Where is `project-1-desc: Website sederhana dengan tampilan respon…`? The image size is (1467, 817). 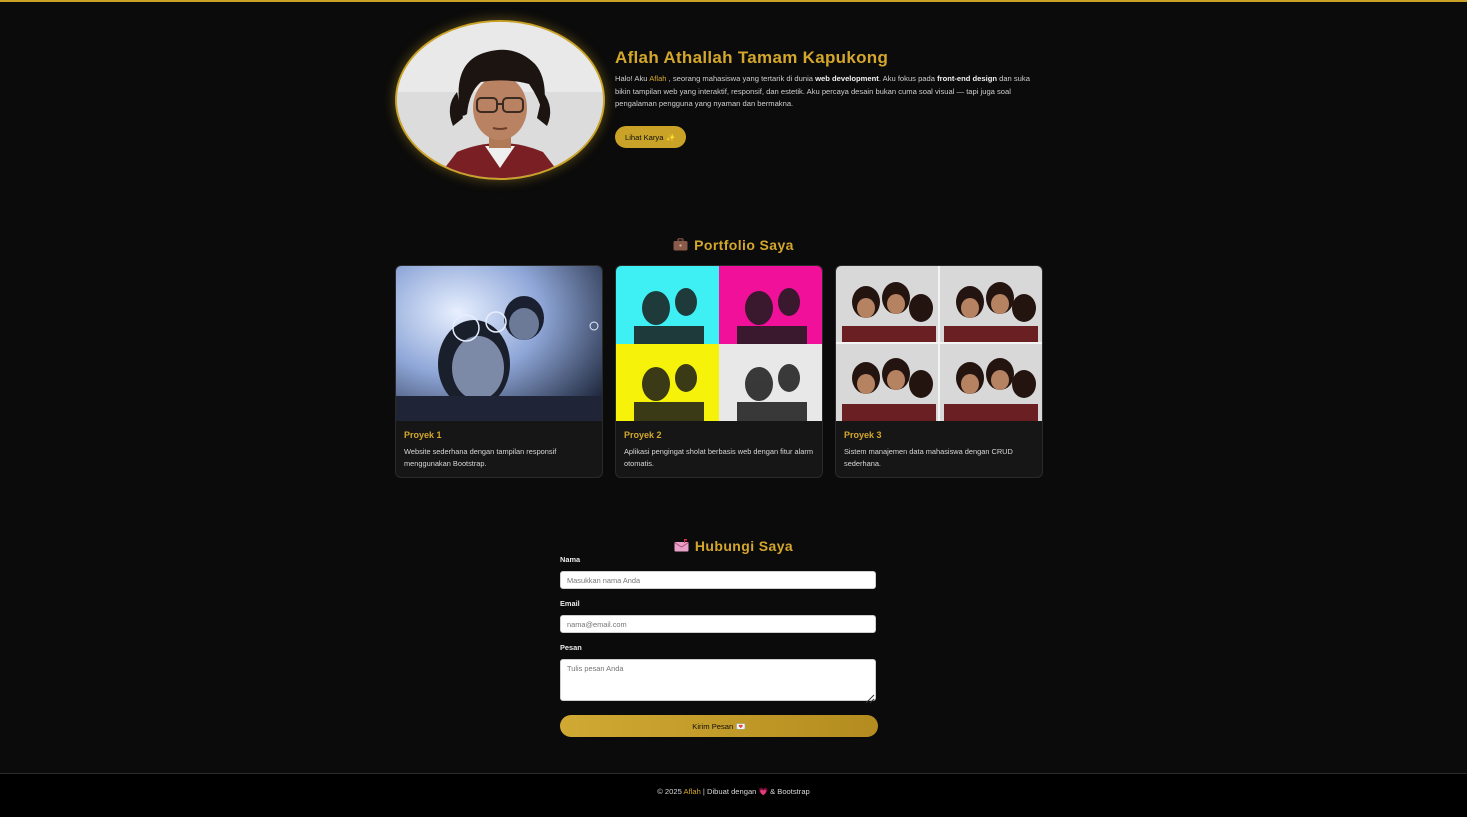 project-1-desc: Website sederhana dengan tampilan respon… is located at coordinates (480, 457).